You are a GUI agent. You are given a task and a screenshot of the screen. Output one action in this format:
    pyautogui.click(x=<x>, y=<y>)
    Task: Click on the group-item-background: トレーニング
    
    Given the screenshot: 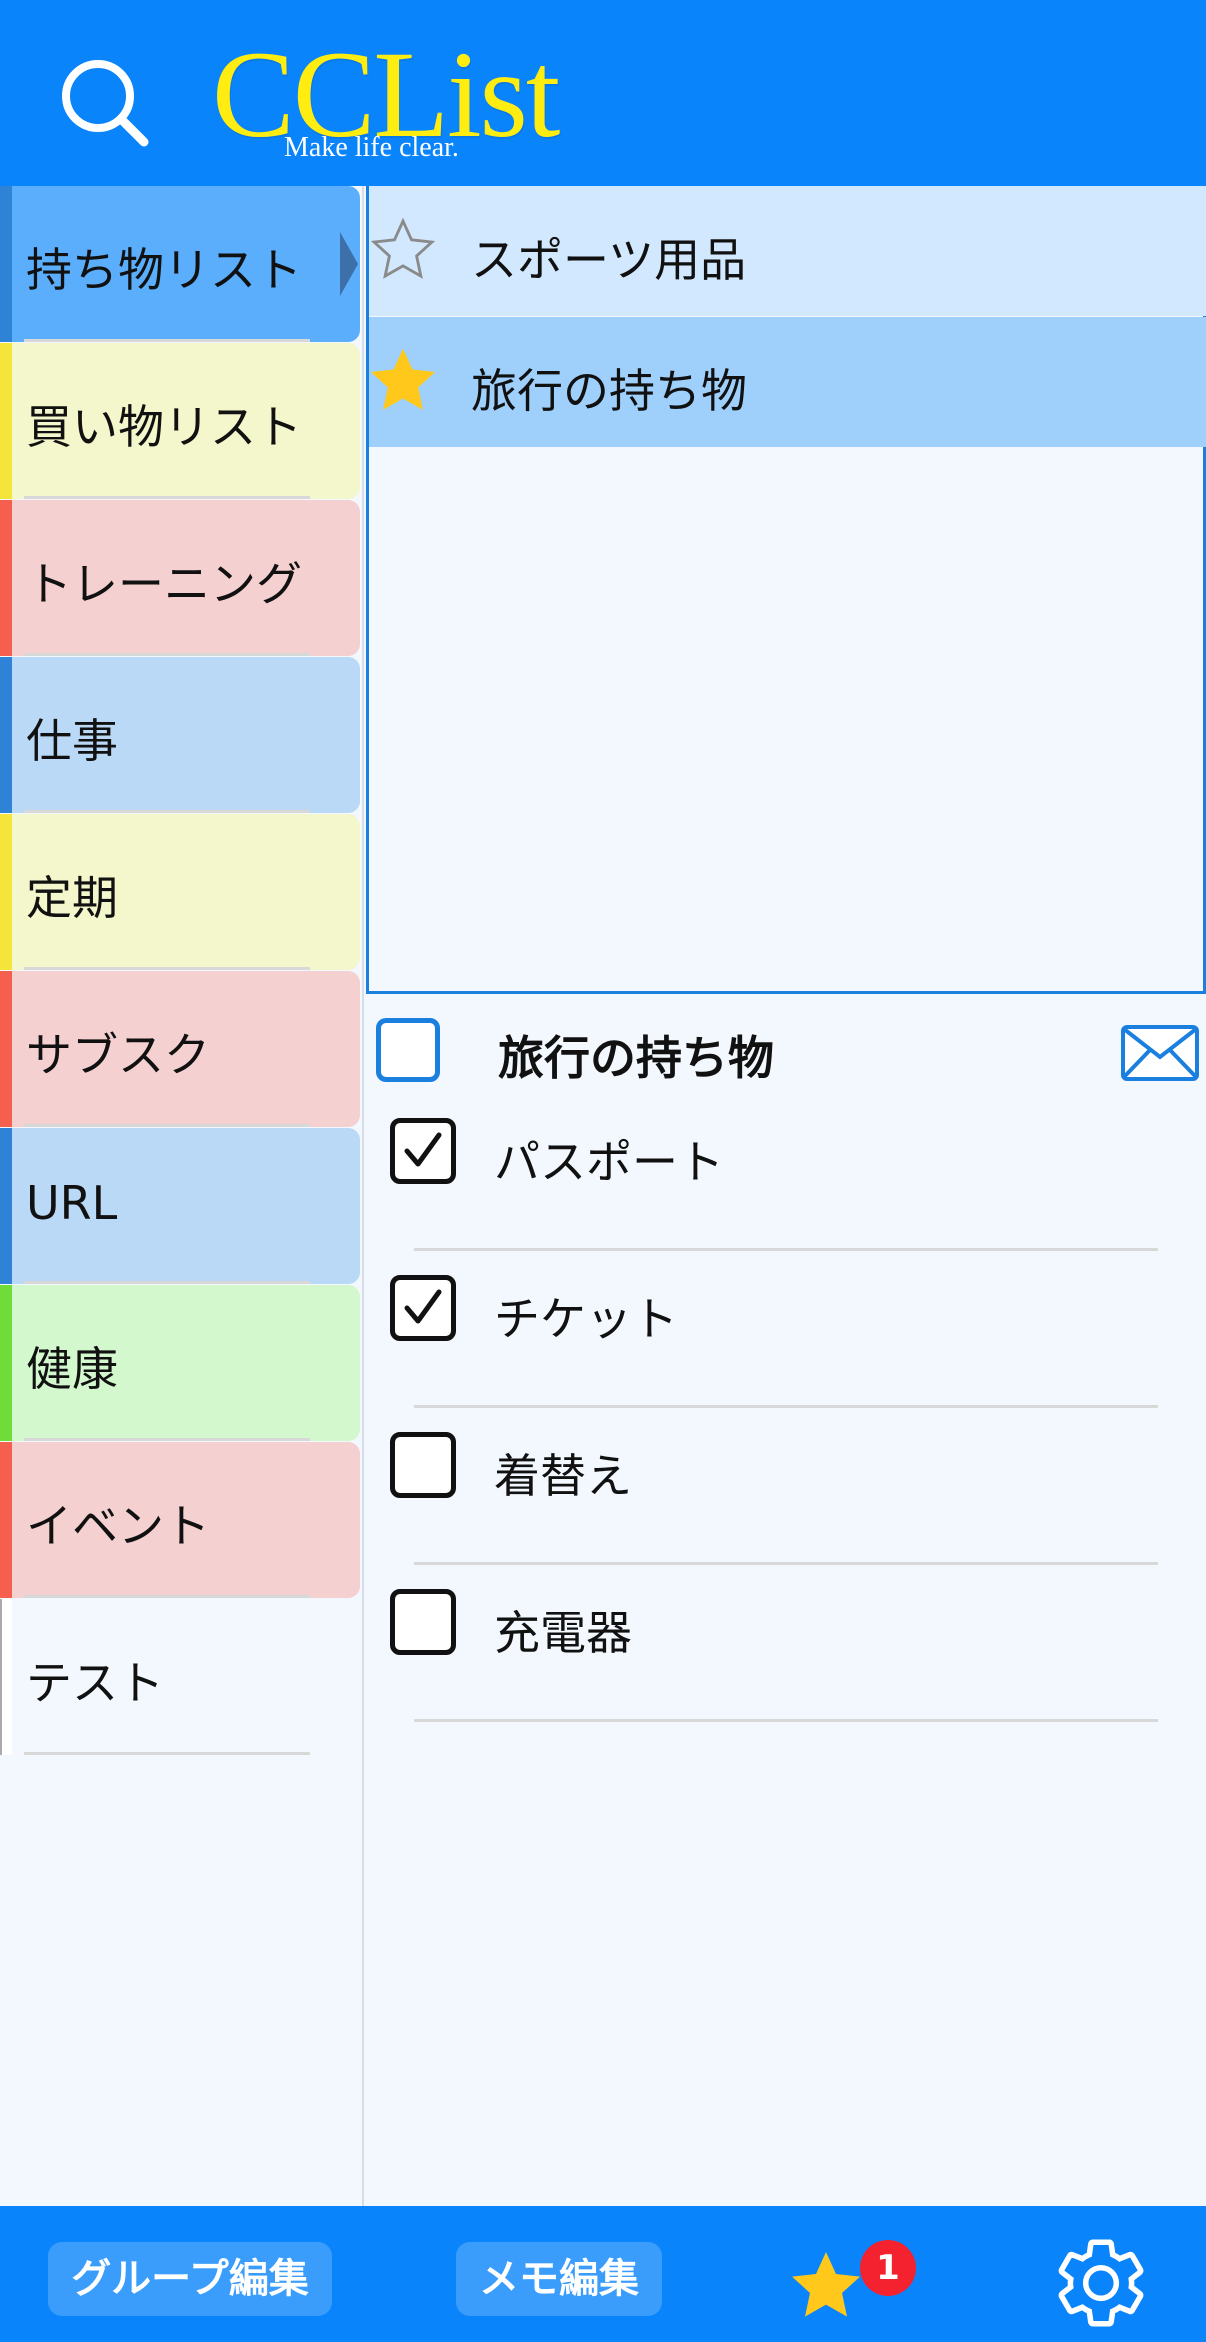 What is the action you would take?
    pyautogui.click(x=186, y=578)
    